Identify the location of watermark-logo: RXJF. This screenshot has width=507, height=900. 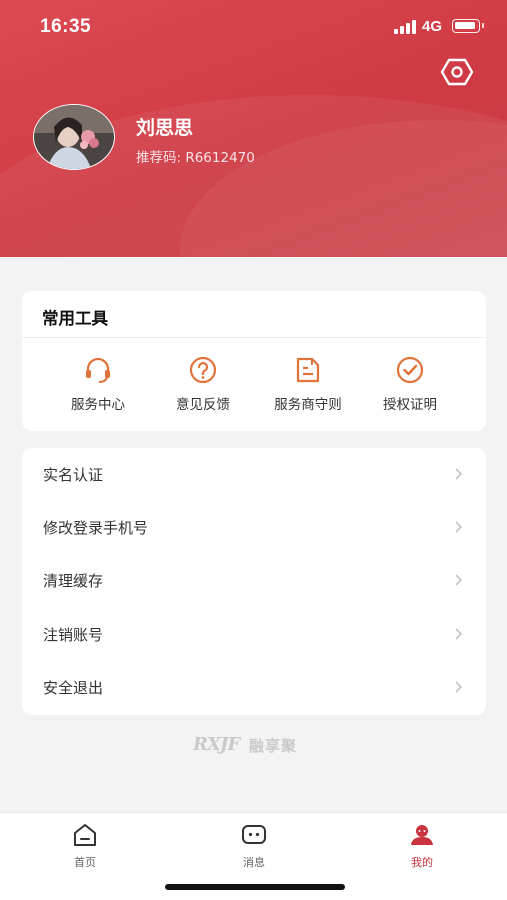
(216, 744).